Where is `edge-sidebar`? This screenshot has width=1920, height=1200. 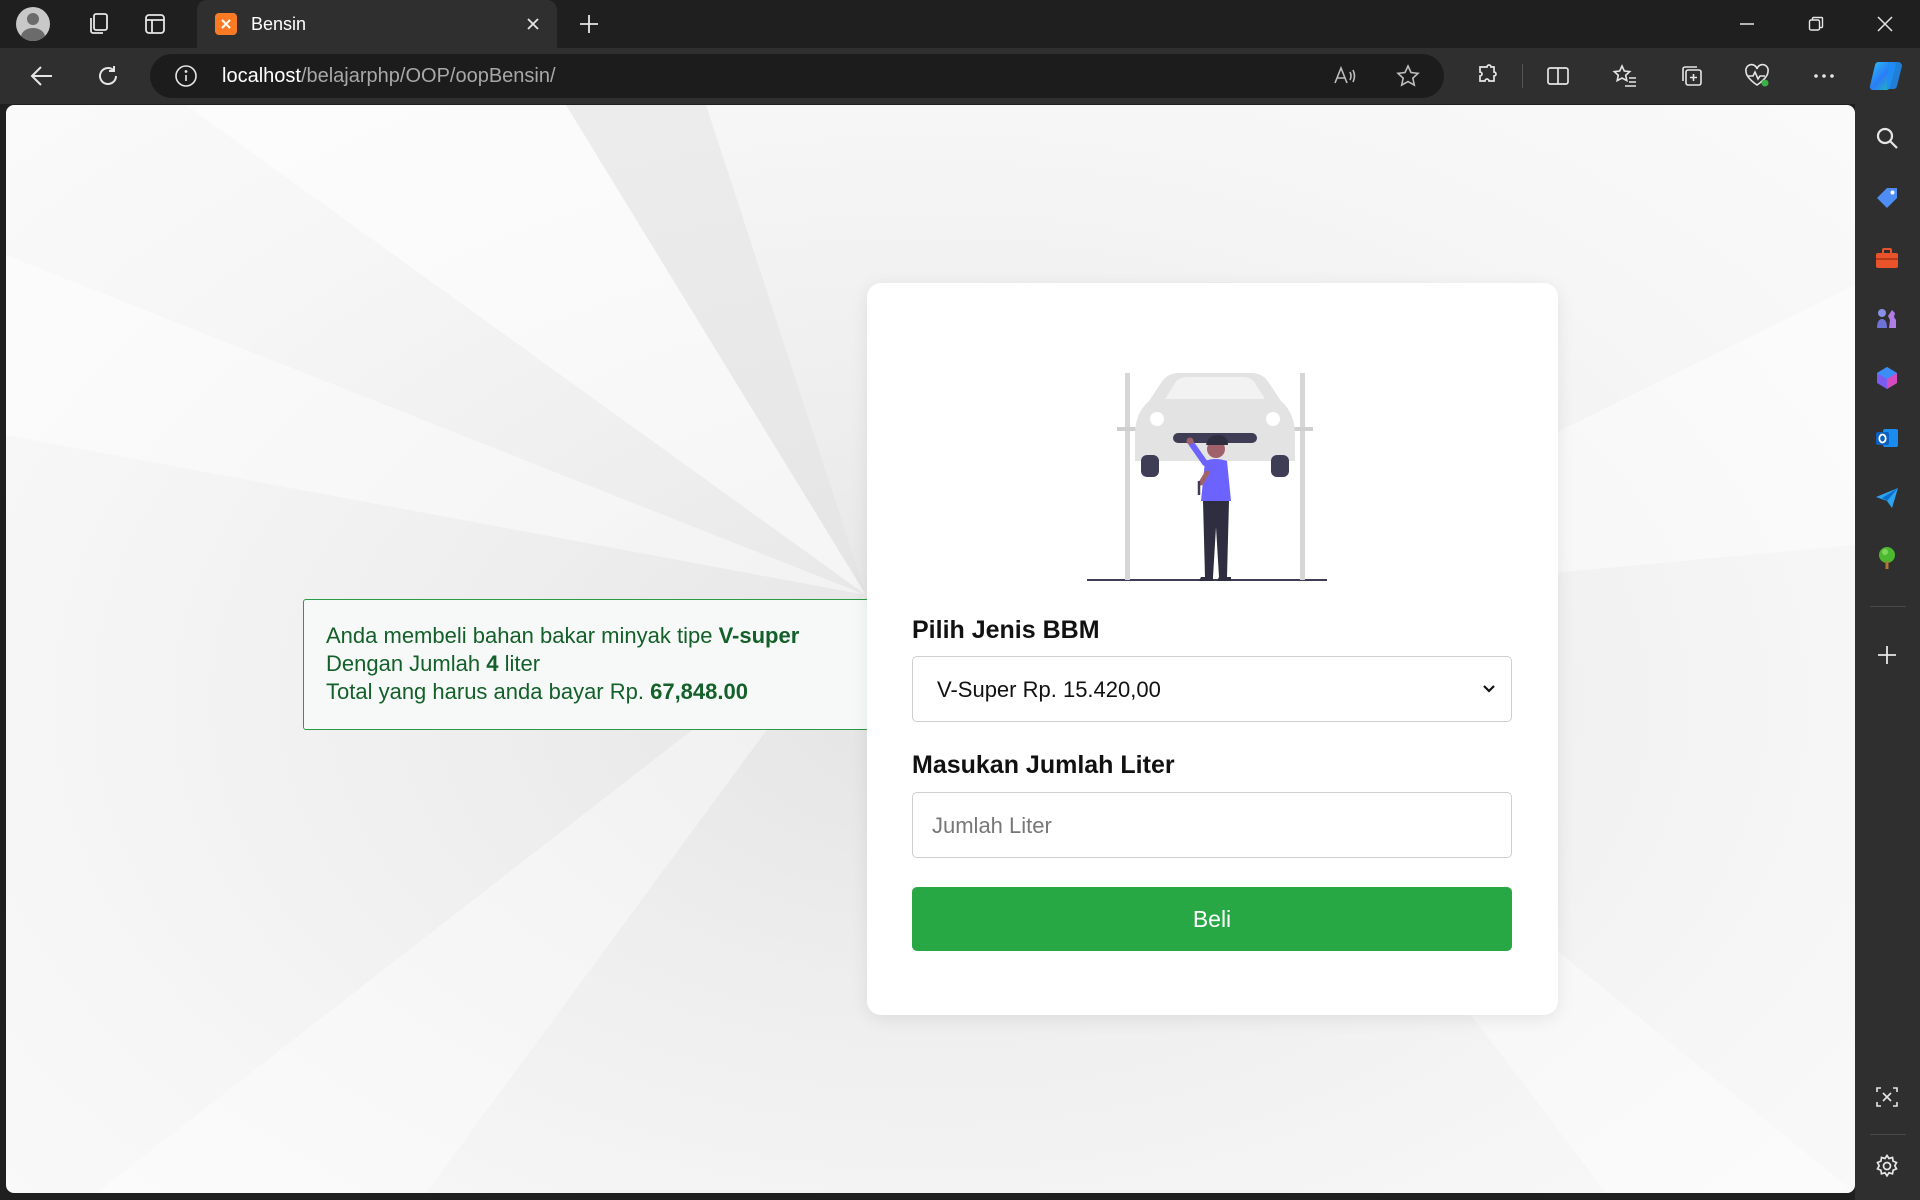
edge-sidebar is located at coordinates (1887, 652).